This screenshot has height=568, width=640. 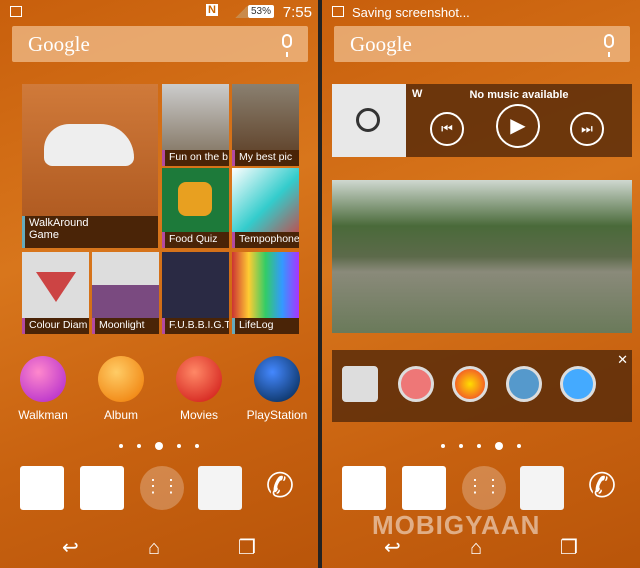 I want to click on tile-title: Colour Diam, so click(x=55, y=326).